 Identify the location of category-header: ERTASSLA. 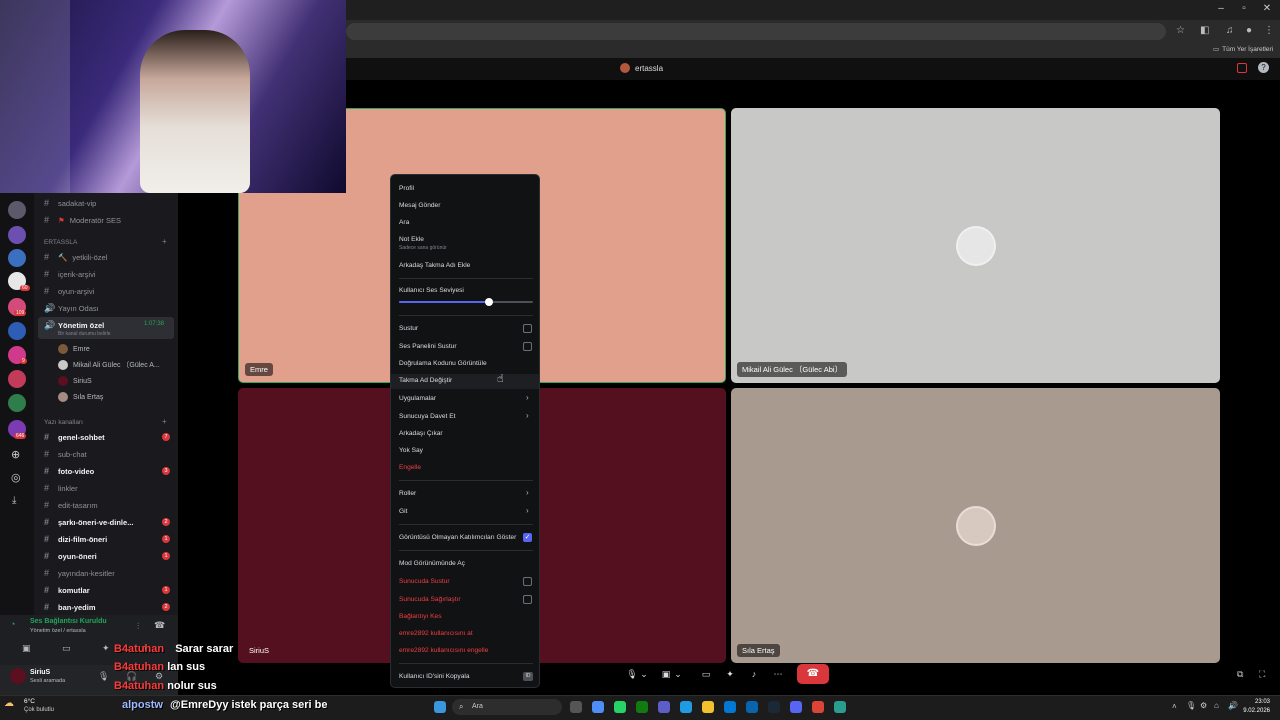
(60, 242).